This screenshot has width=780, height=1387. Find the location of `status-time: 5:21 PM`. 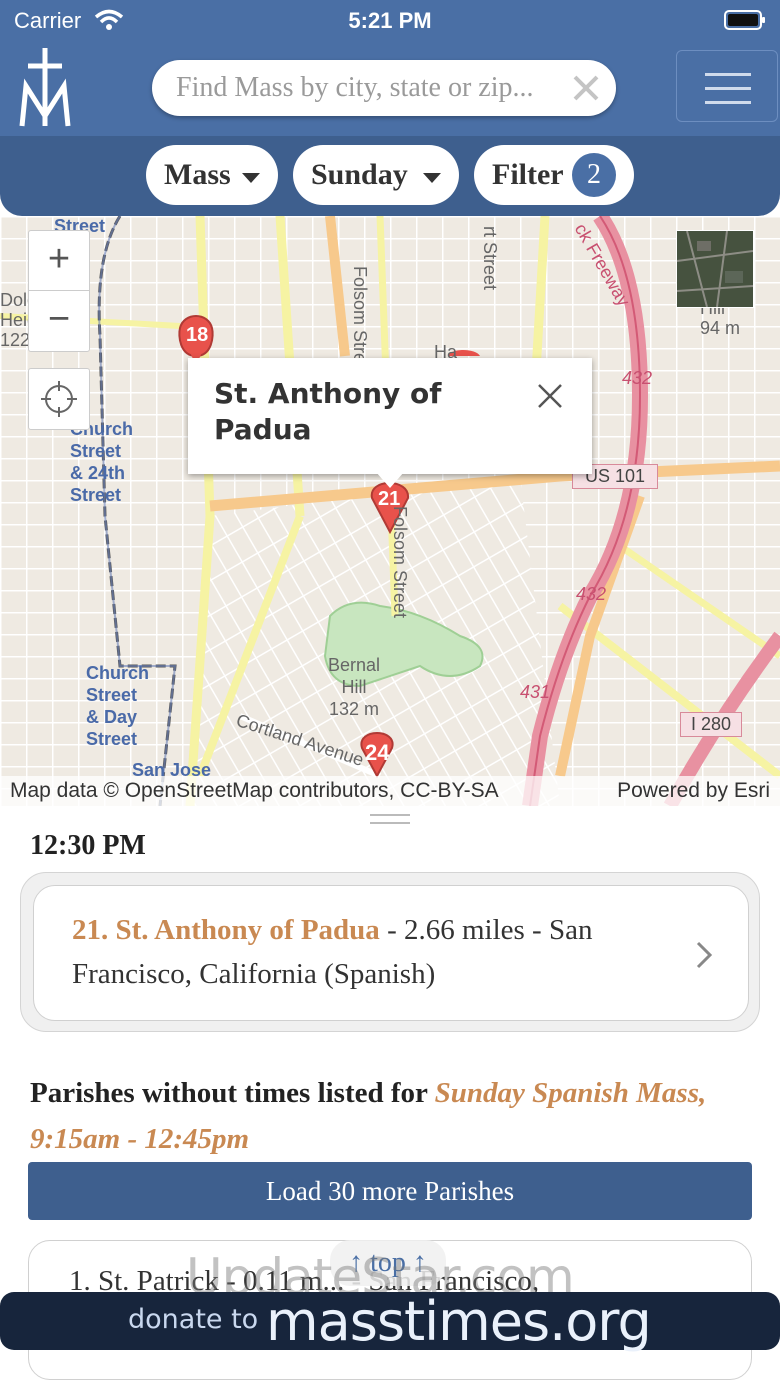

status-time: 5:21 PM is located at coordinates (390, 20).